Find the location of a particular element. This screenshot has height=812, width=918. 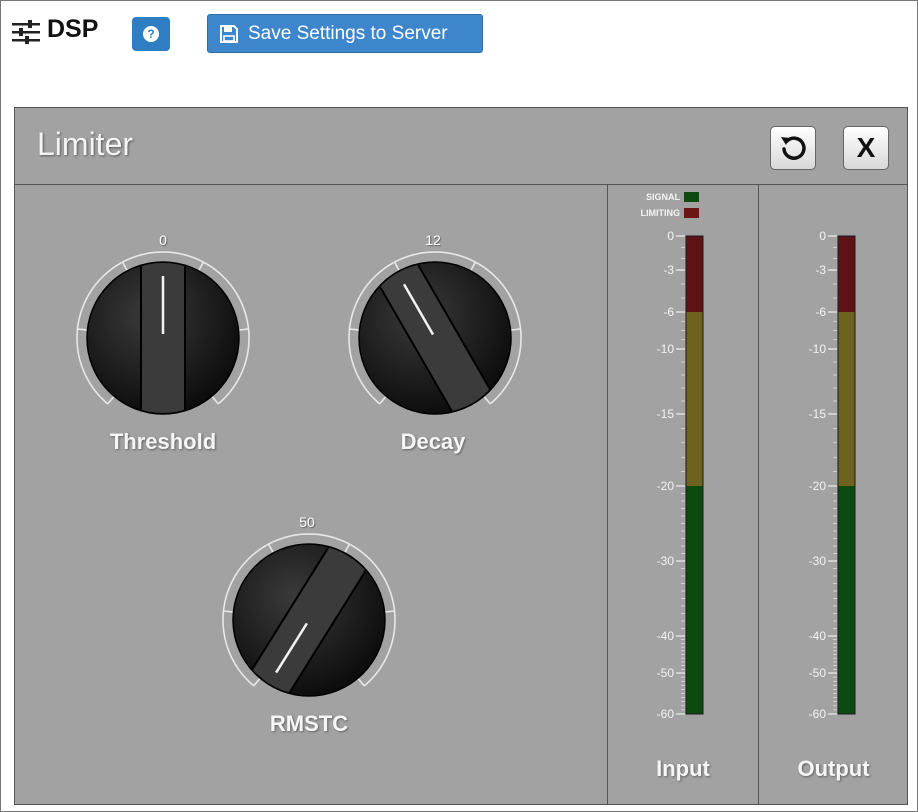

reset-button is located at coordinates (793, 148).